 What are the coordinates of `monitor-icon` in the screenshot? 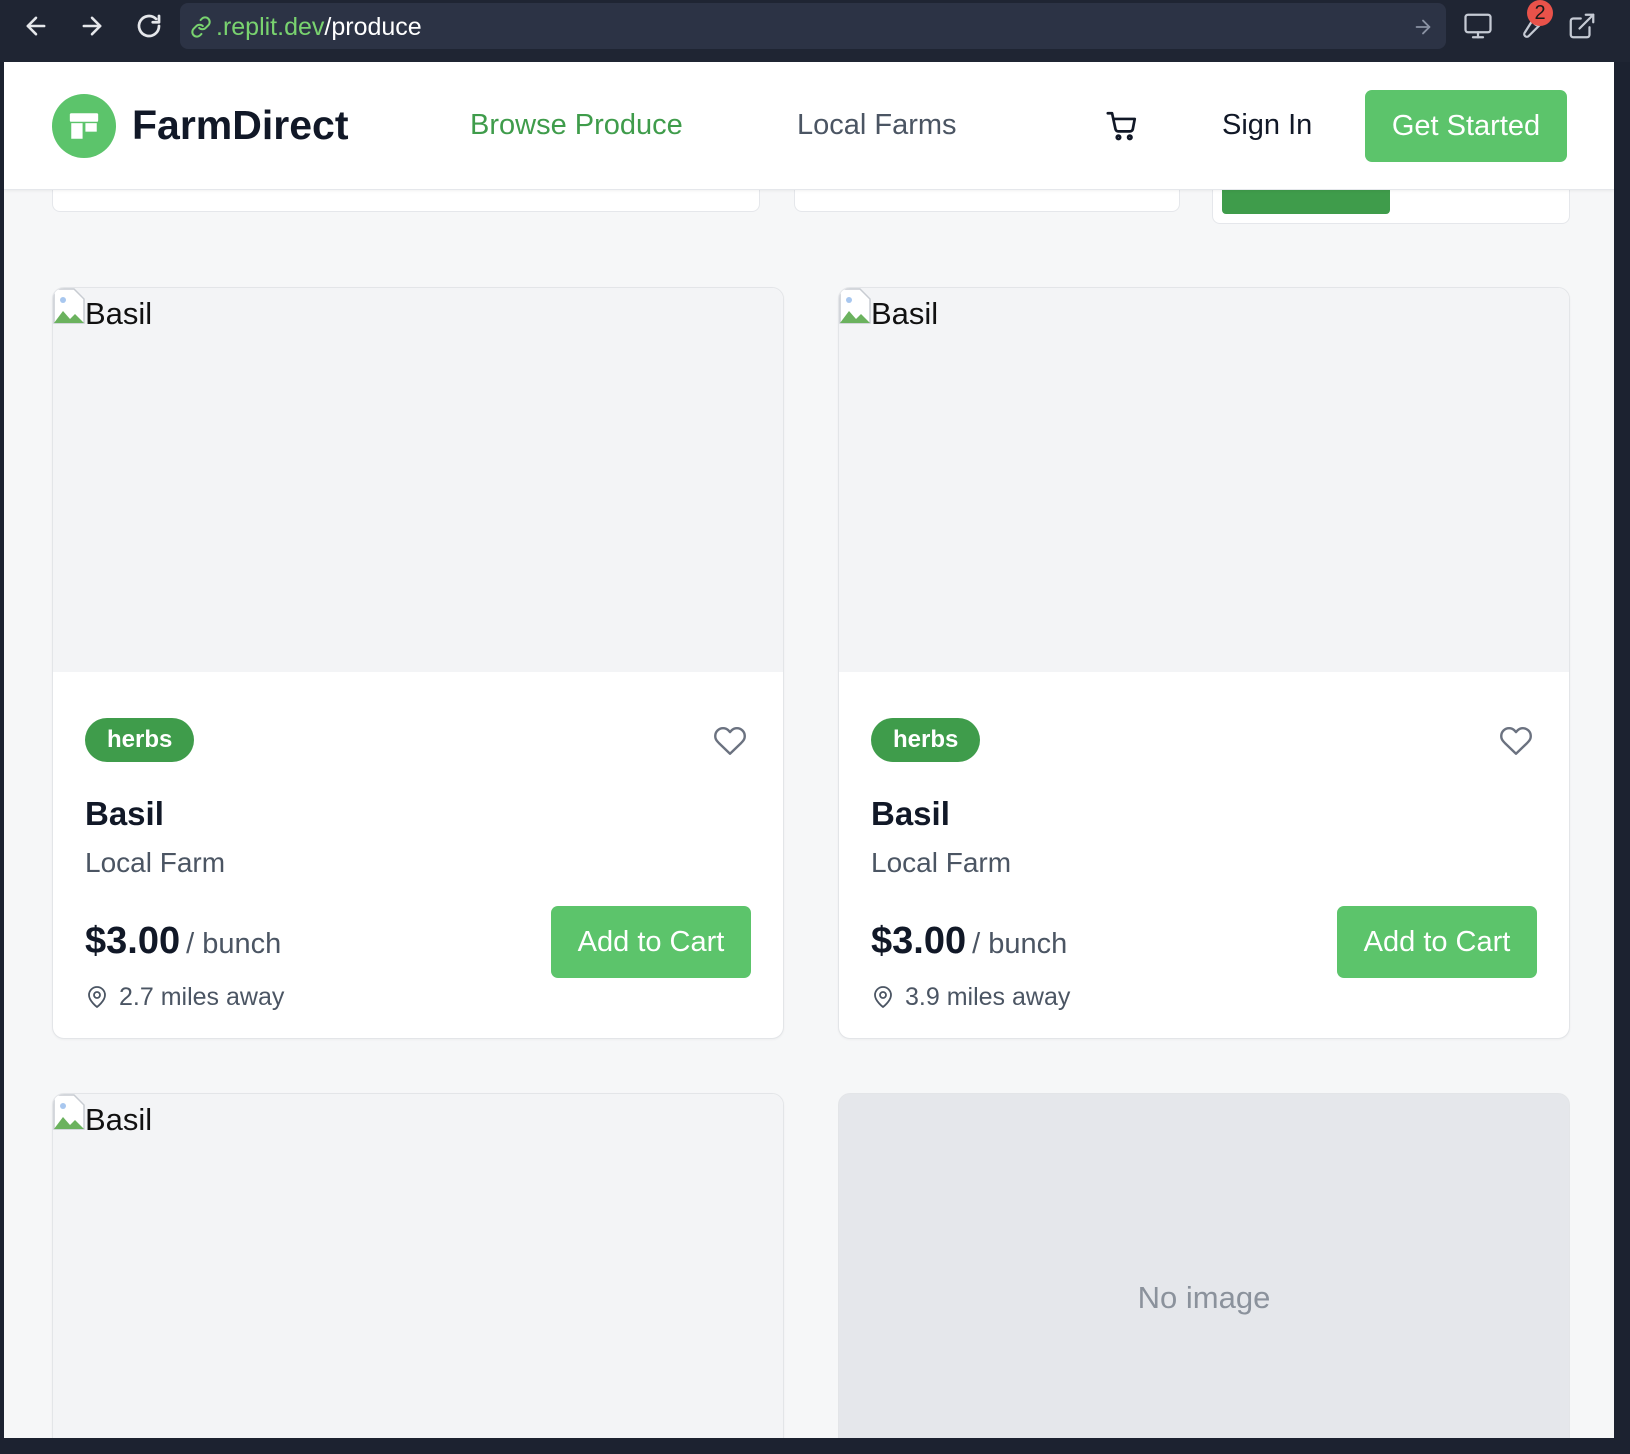 It's located at (1478, 26).